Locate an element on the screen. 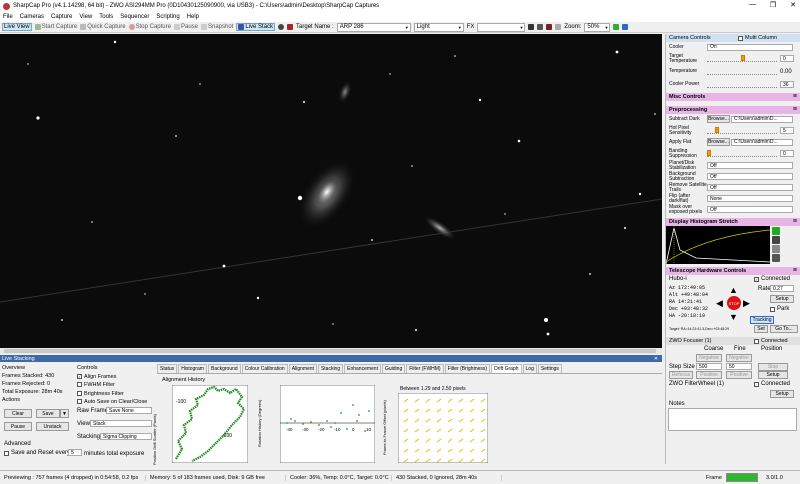 The image size is (800, 484). arrow-up-icon: ▲ is located at coordinates (733, 290).